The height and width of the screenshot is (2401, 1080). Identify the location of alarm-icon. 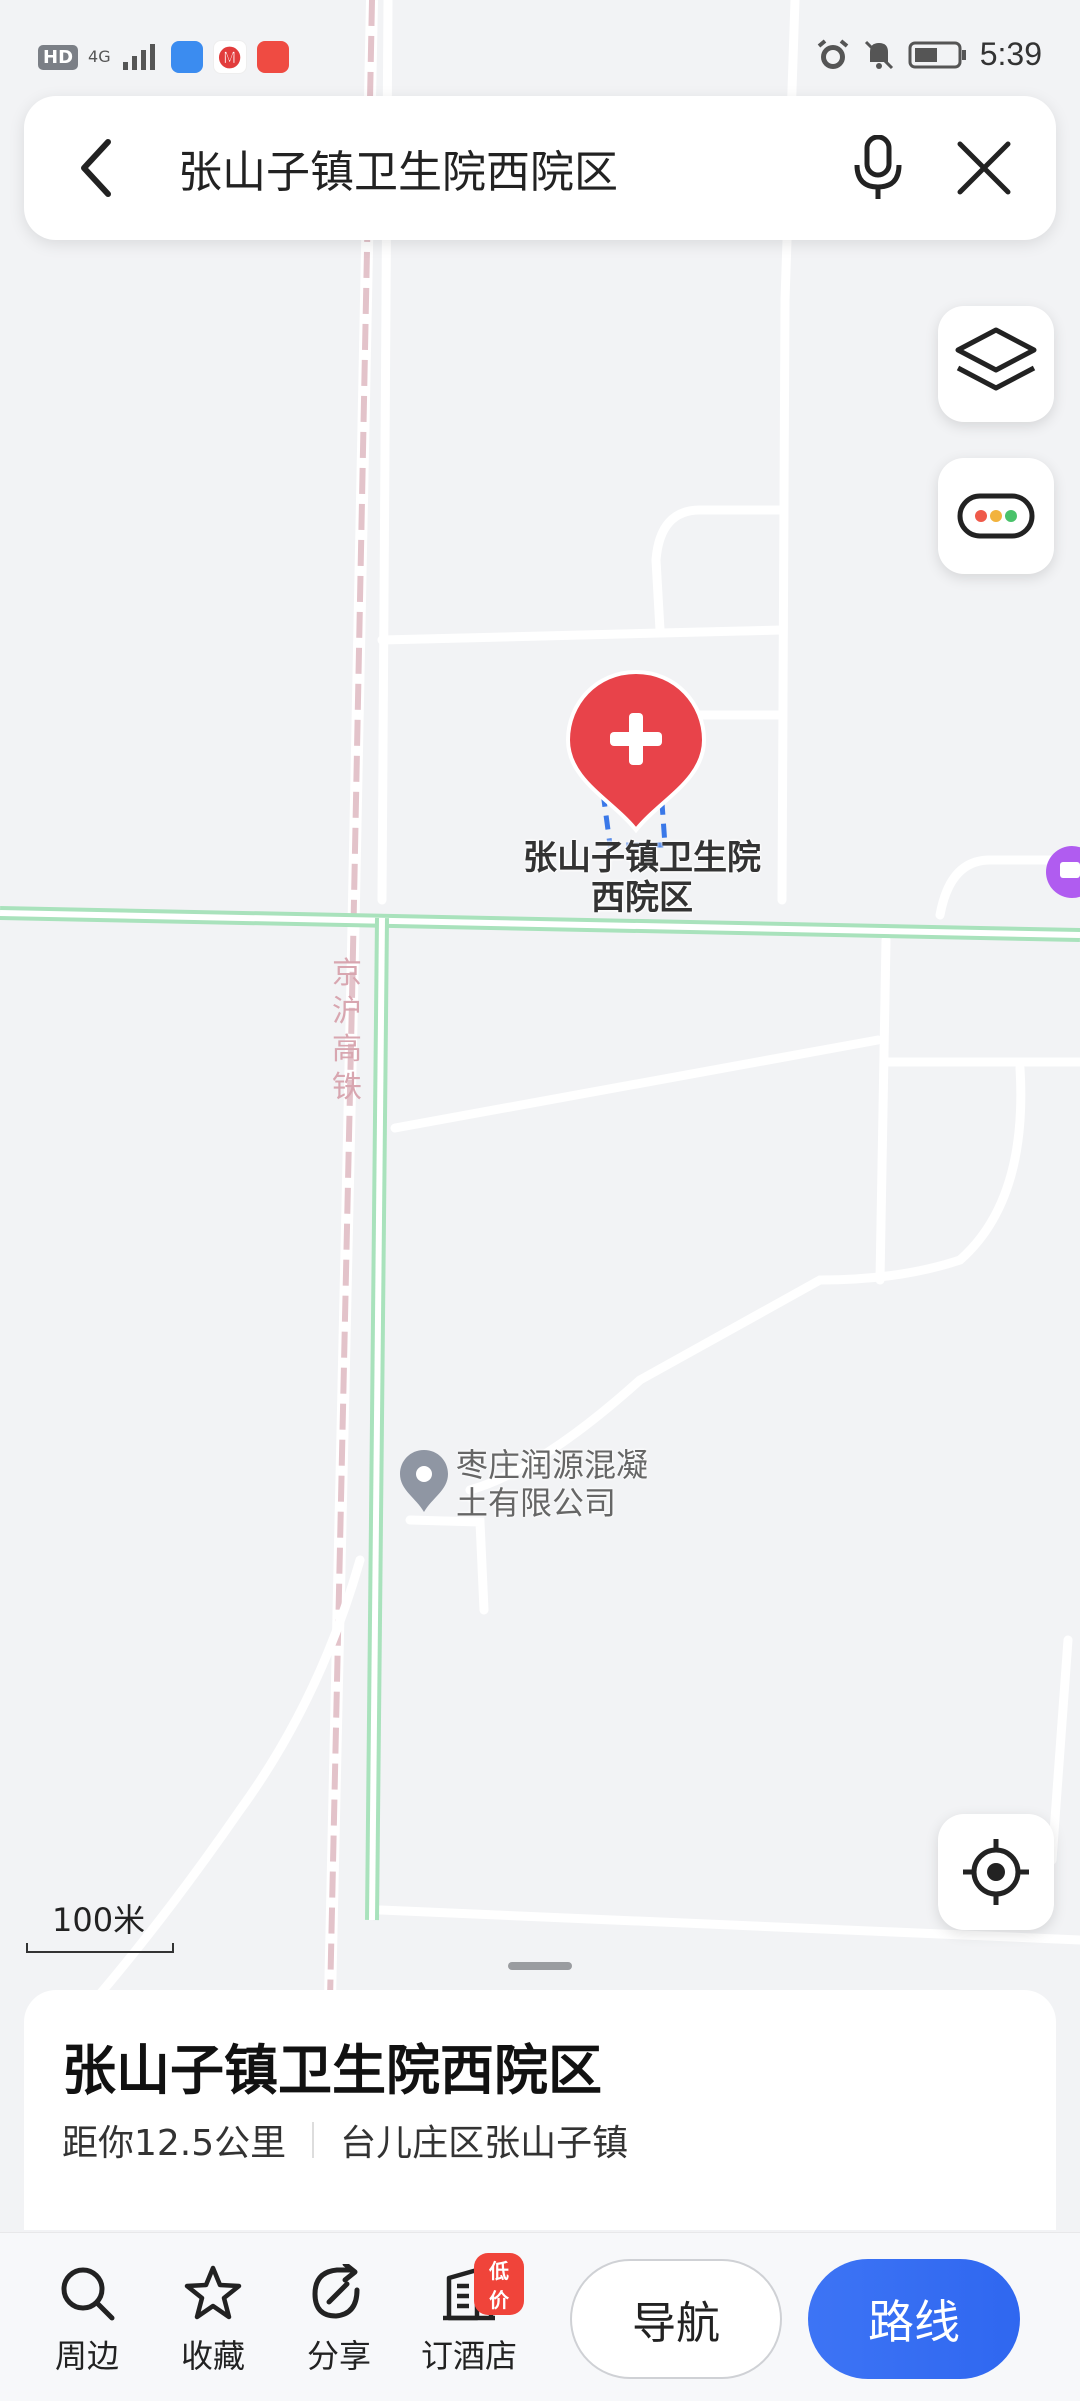
(832, 53).